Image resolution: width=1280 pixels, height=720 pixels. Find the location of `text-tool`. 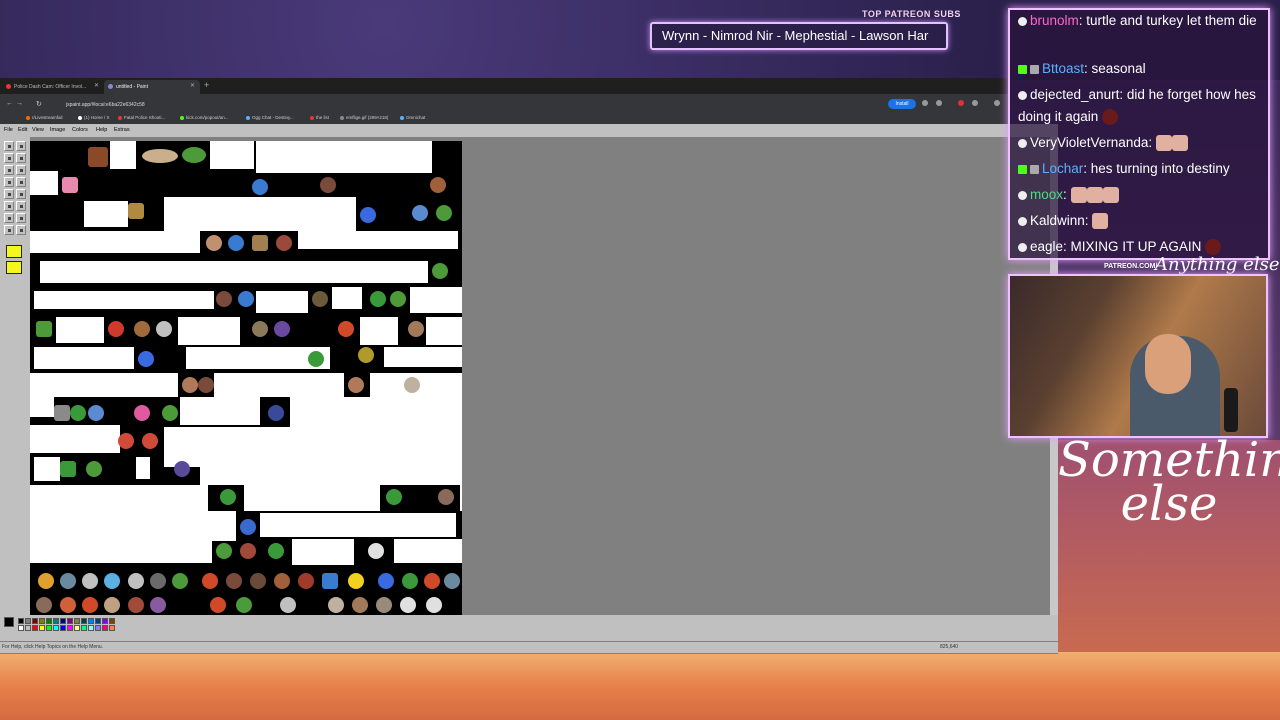

text-tool is located at coordinates (21, 194).